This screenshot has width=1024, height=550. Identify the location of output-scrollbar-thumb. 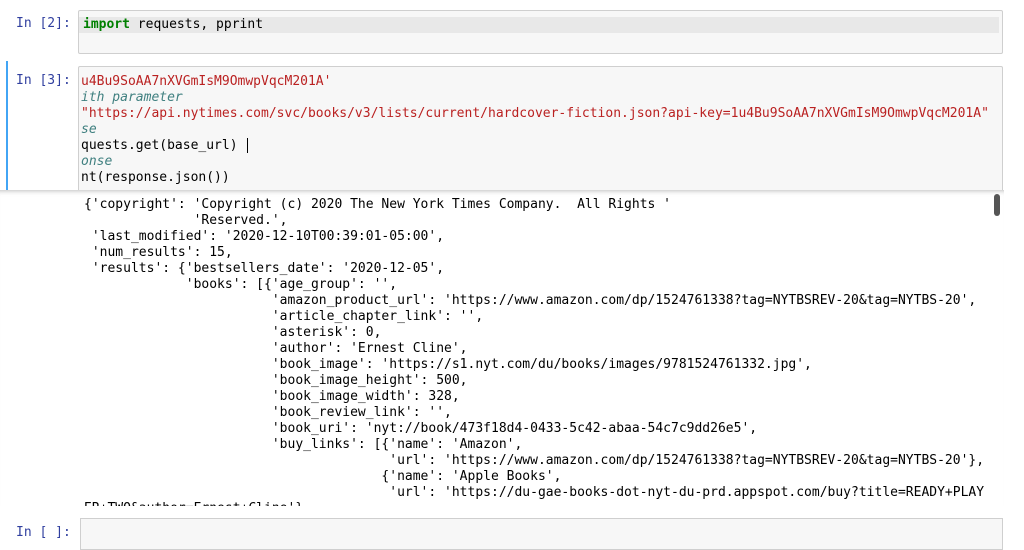
(997, 205).